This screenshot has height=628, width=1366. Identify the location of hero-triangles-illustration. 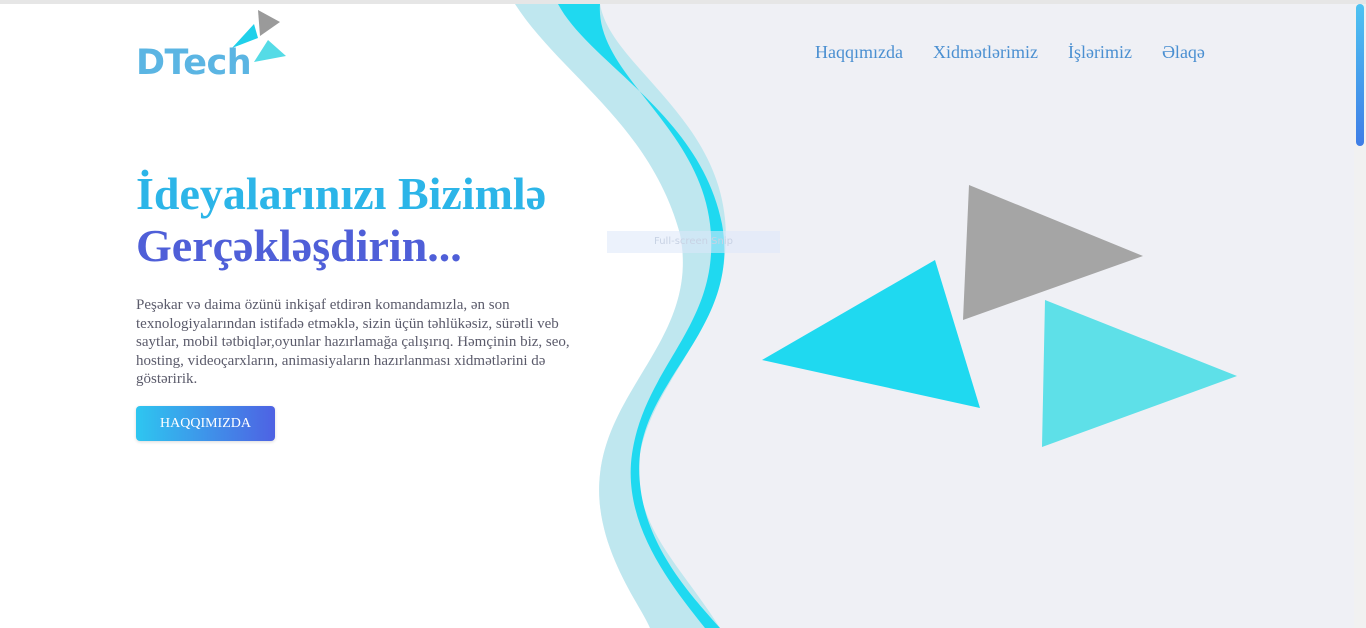
(999, 316).